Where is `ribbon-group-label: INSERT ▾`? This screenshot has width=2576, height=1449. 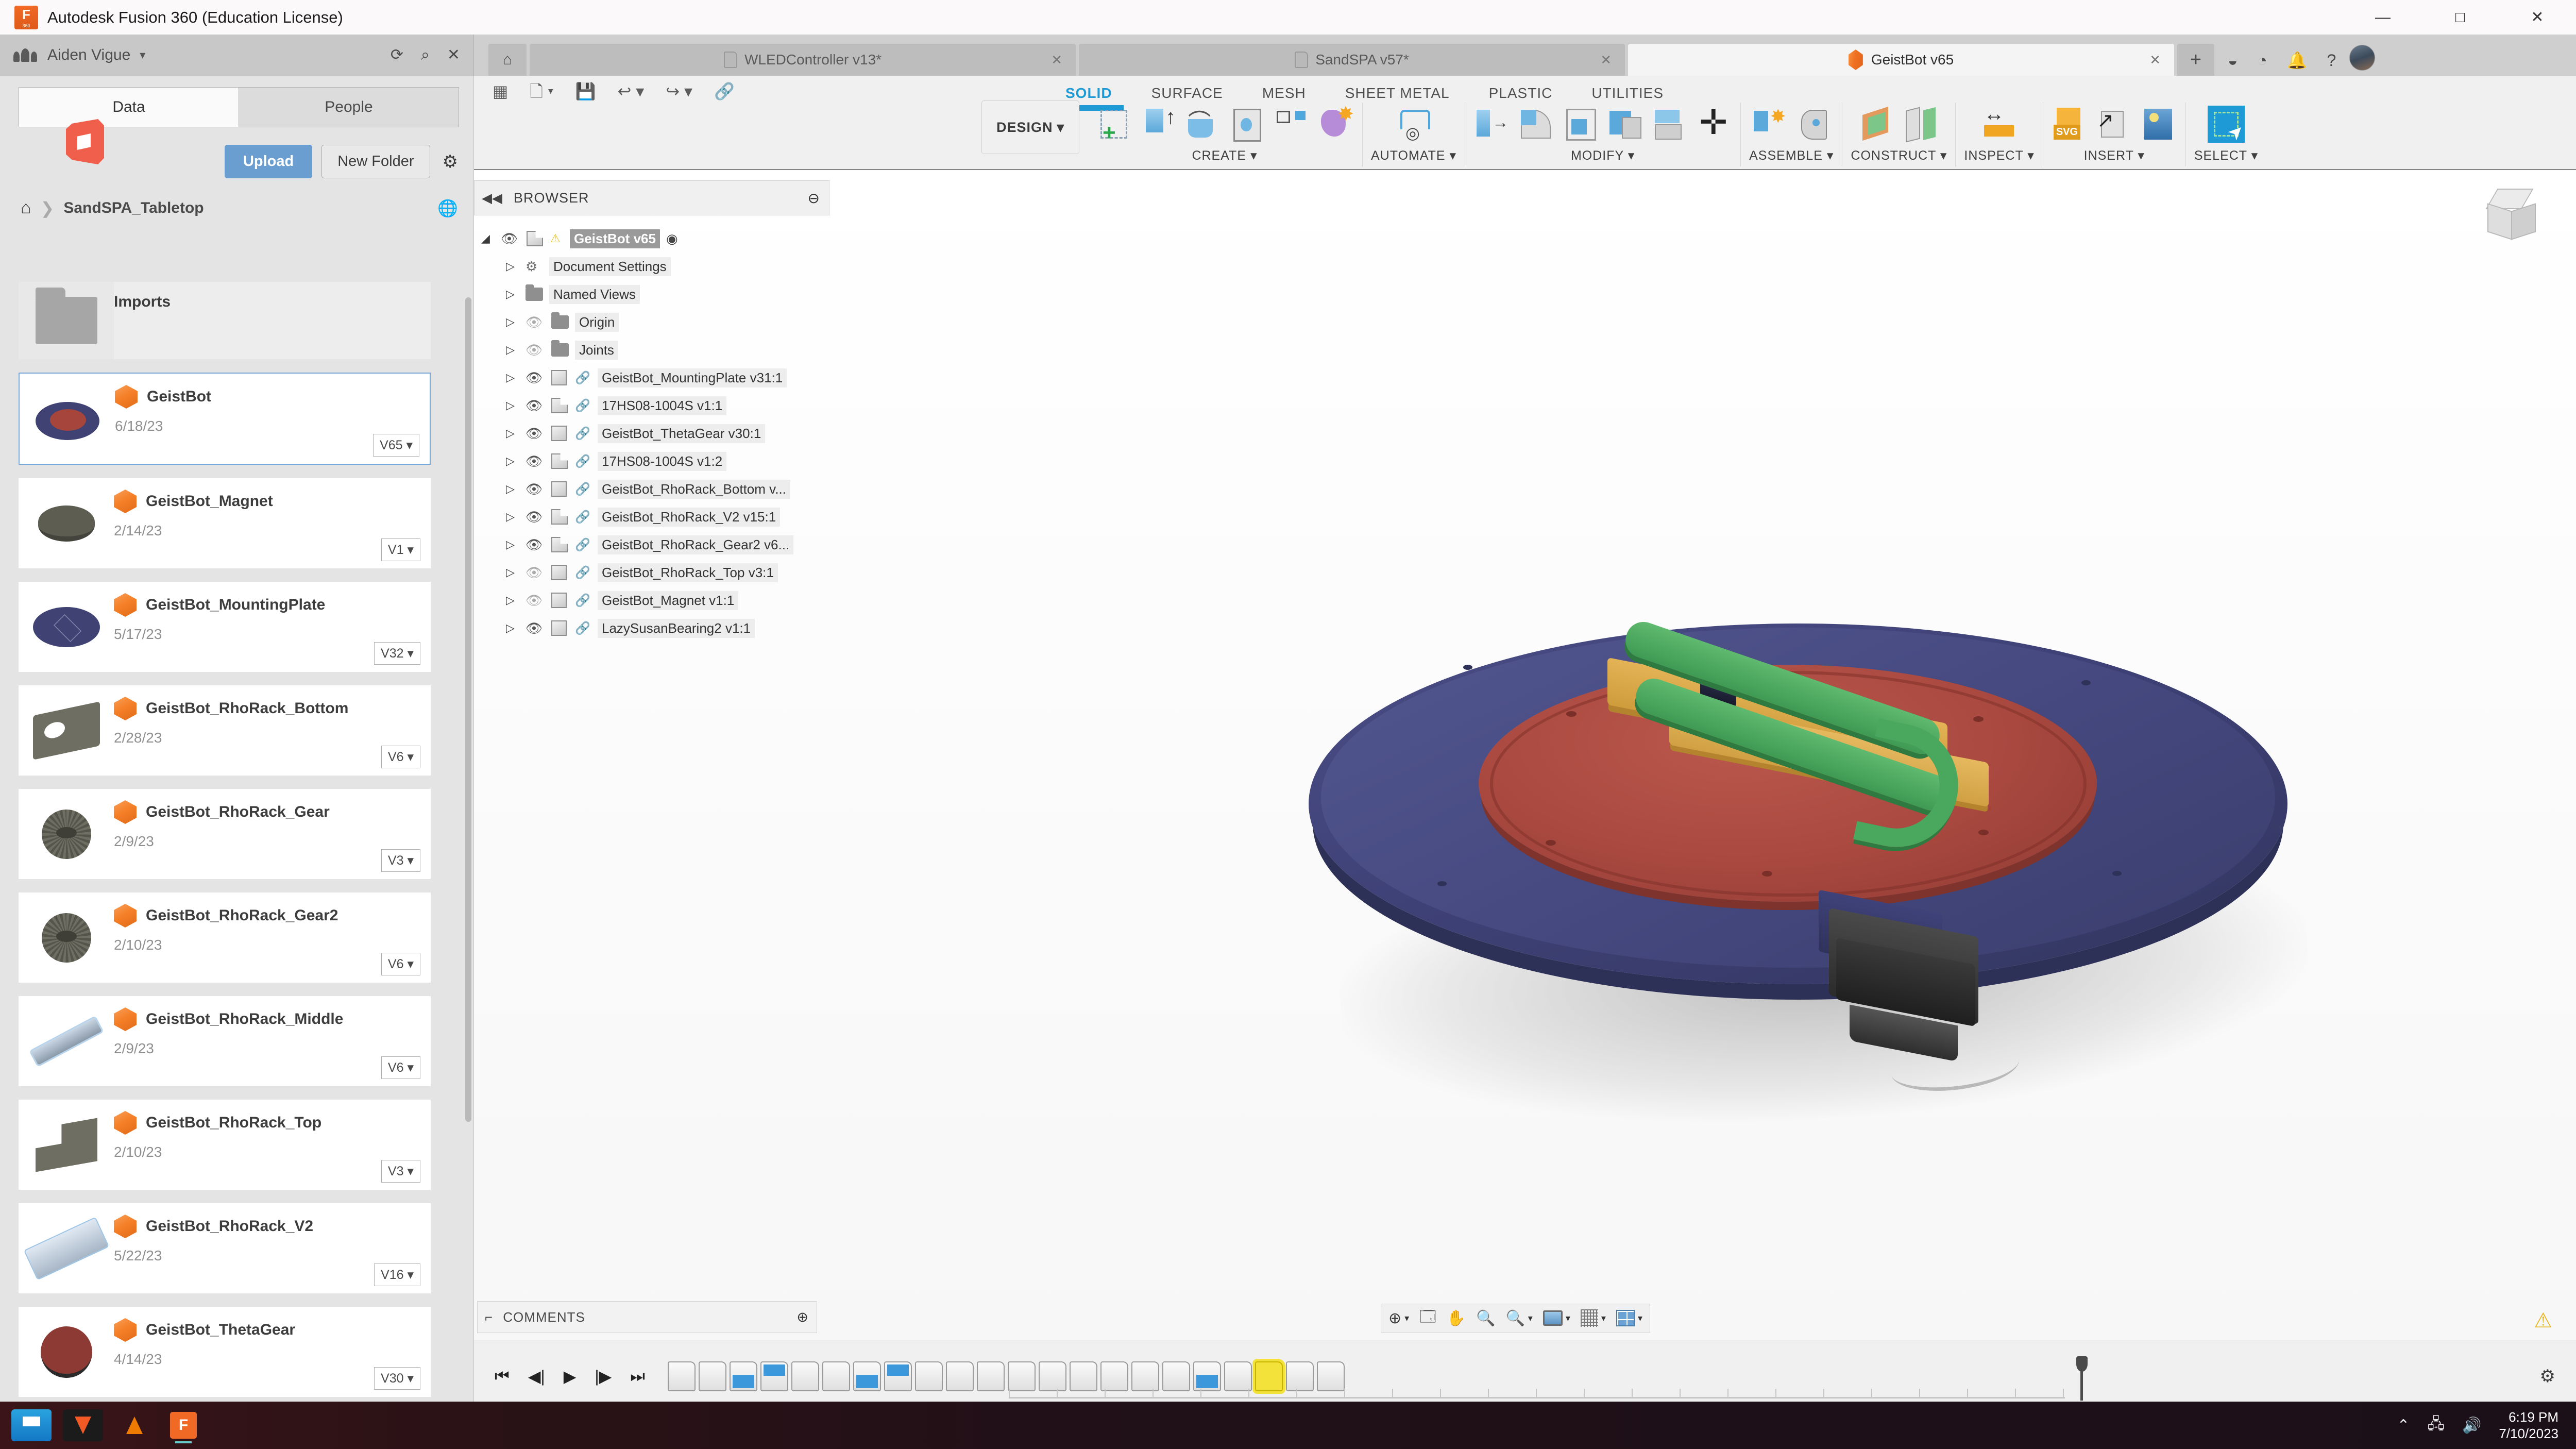
ribbon-group-label: INSERT ▾ is located at coordinates (2114, 155).